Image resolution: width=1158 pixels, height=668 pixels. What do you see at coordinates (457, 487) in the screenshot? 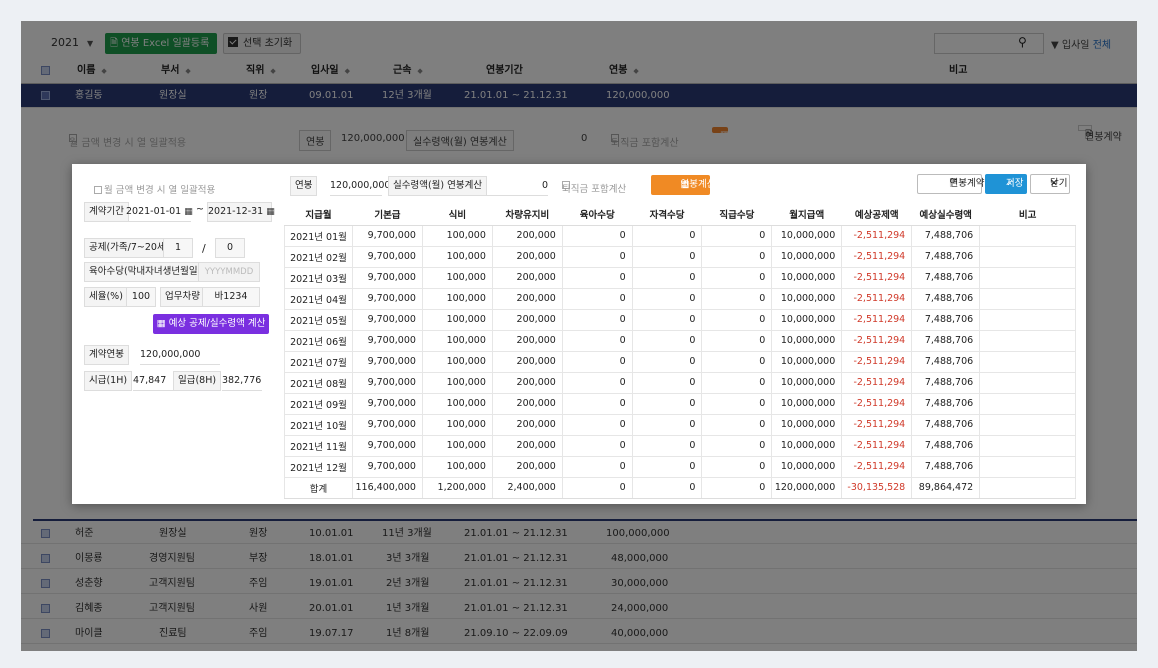
I see `cell-meal: 1,200,000` at bounding box center [457, 487].